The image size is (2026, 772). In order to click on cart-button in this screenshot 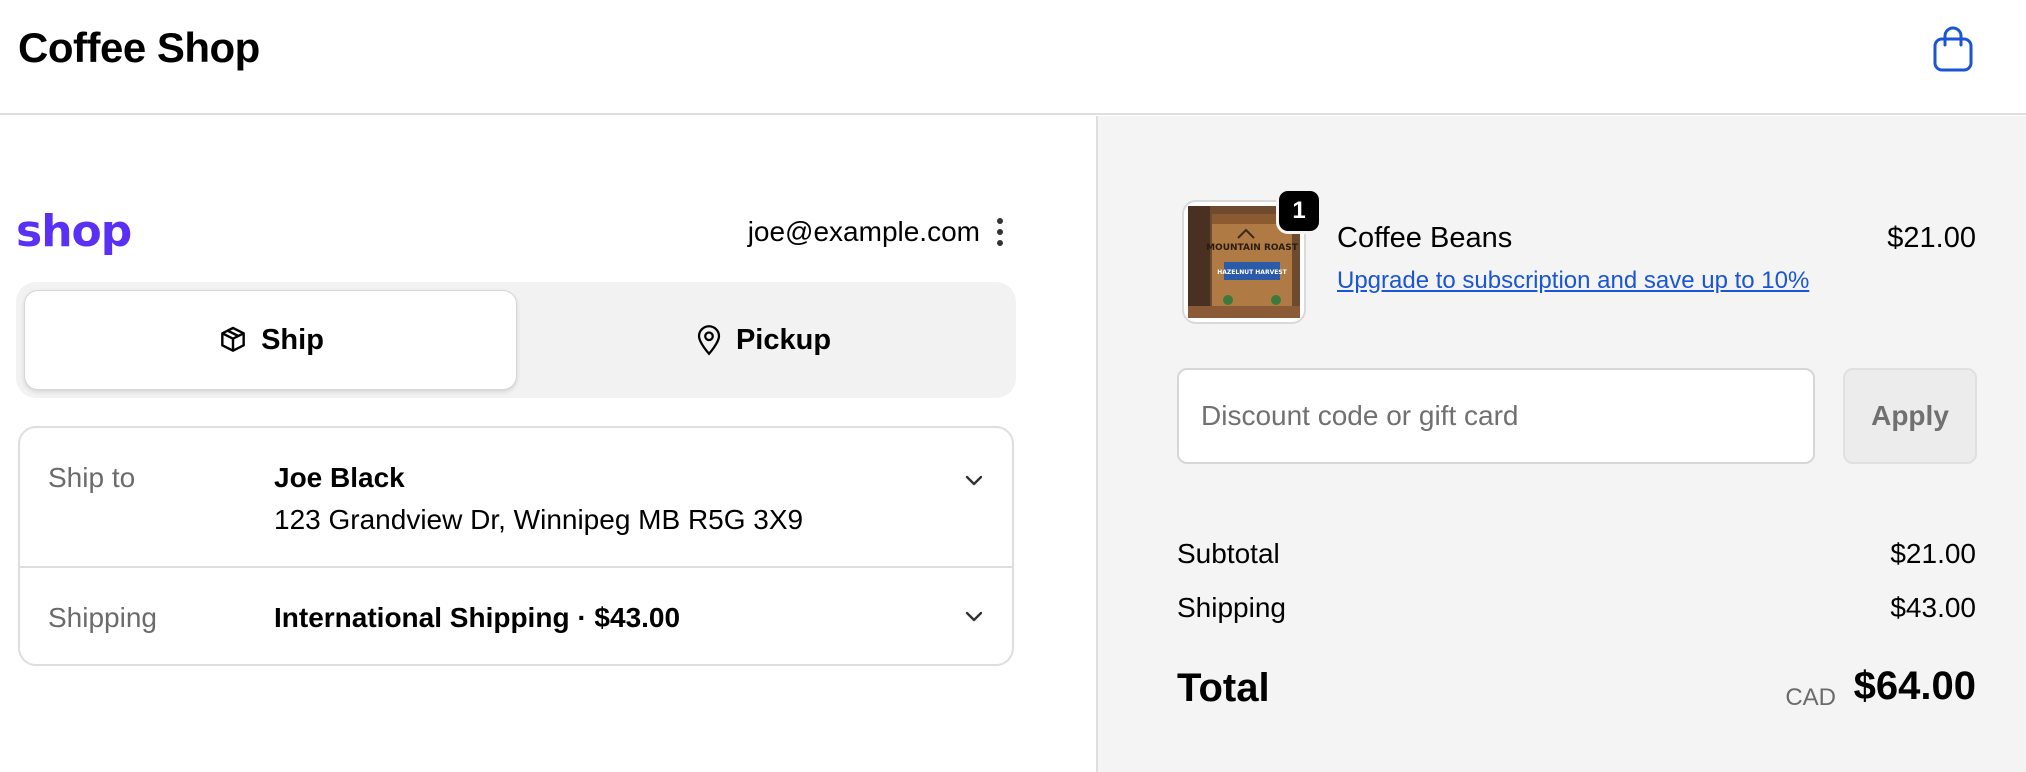, I will do `click(1953, 49)`.